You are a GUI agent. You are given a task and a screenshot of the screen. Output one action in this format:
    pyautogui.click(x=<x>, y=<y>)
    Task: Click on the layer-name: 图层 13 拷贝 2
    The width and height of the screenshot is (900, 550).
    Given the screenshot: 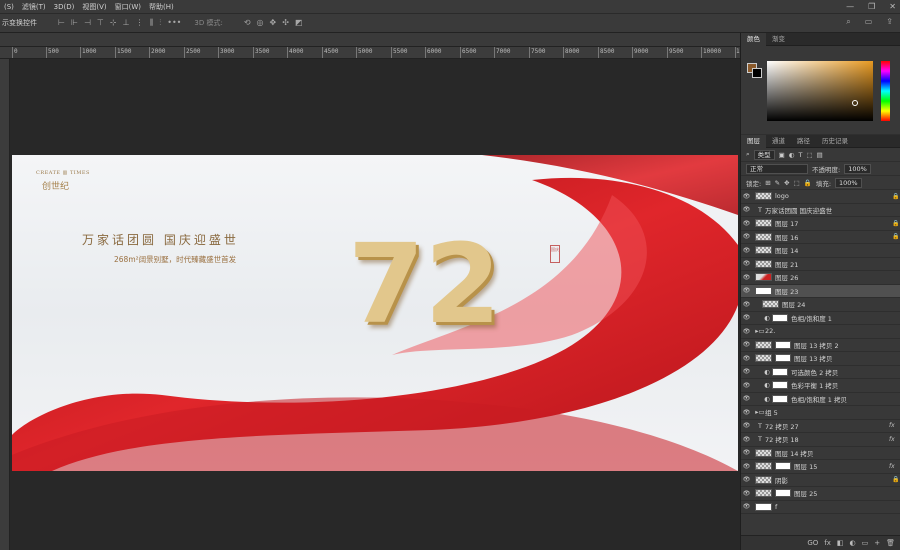 What is the action you would take?
    pyautogui.click(x=847, y=345)
    